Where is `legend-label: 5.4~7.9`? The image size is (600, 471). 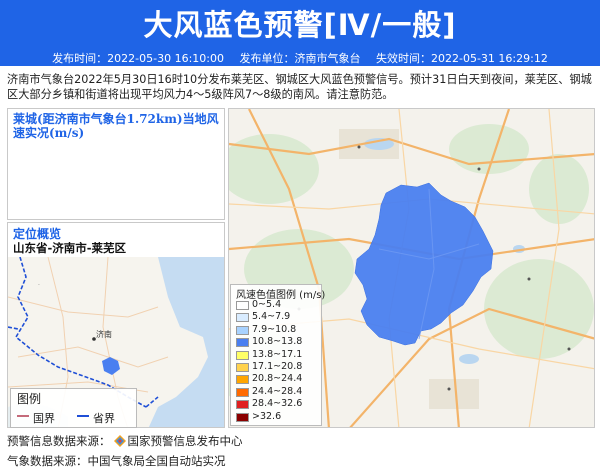
legend-label: 5.4~7.9 is located at coordinates (271, 317).